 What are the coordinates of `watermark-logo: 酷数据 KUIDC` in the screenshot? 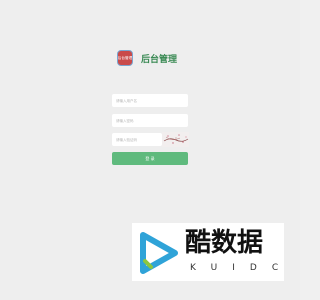 It's located at (208, 252).